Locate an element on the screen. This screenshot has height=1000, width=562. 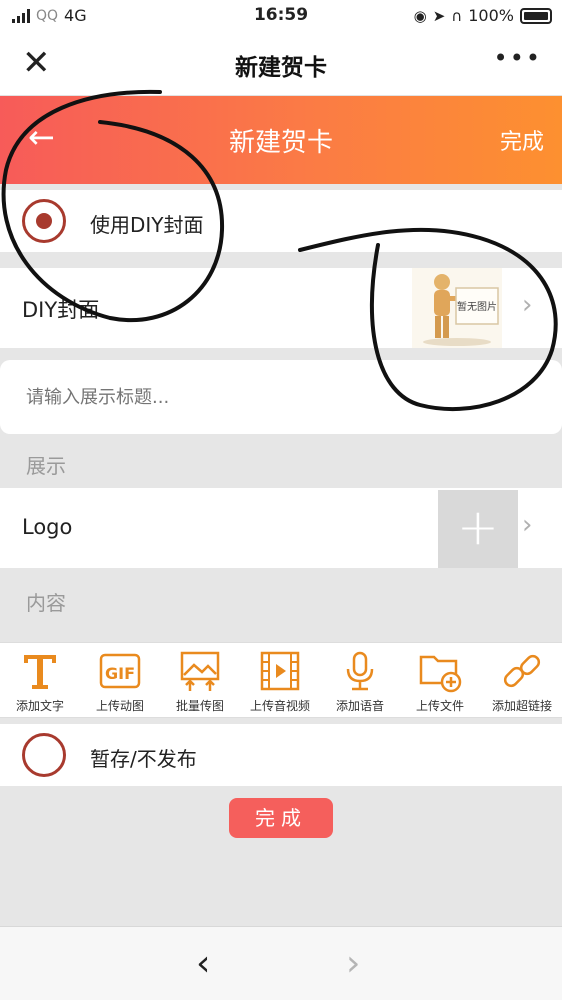
microphone-icon is located at coordinates (360, 671).